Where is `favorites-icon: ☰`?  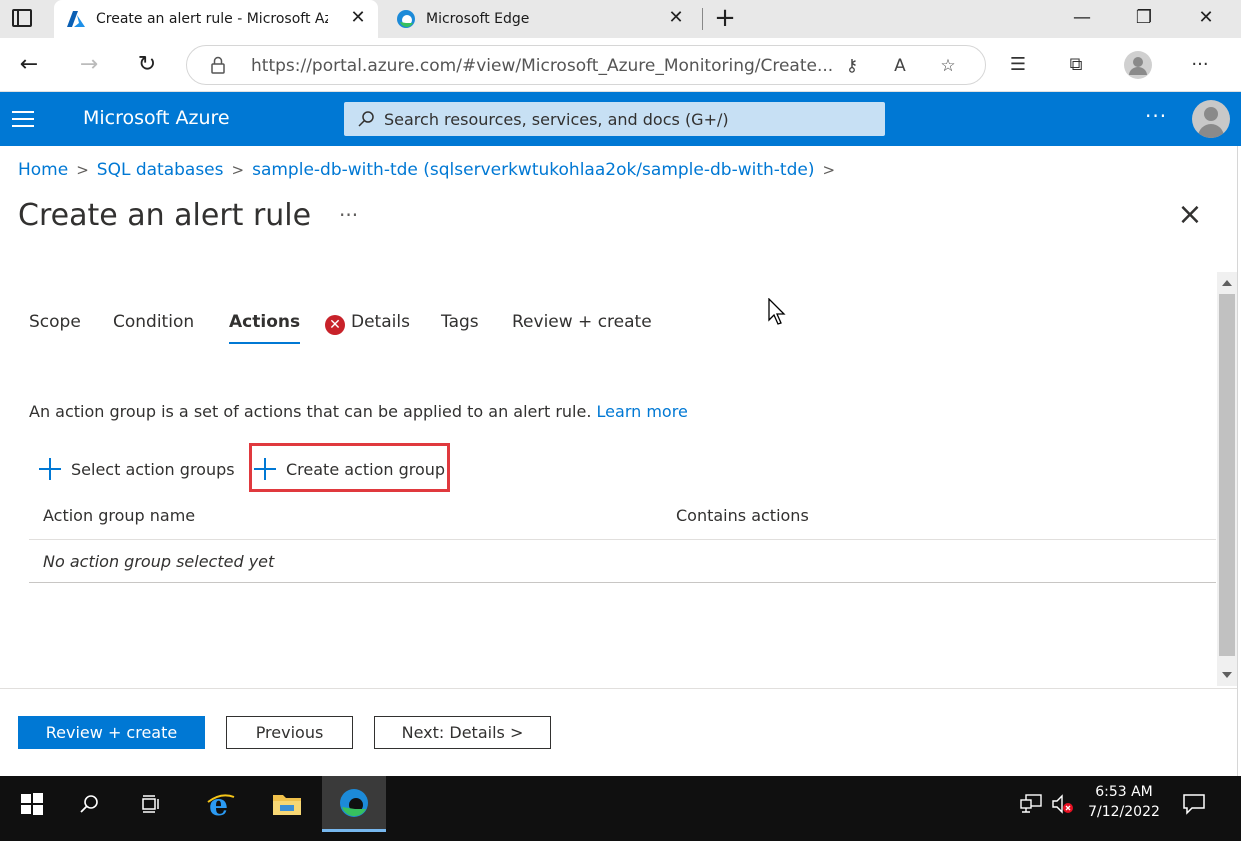
favorites-icon: ☰ is located at coordinates (1018, 65).